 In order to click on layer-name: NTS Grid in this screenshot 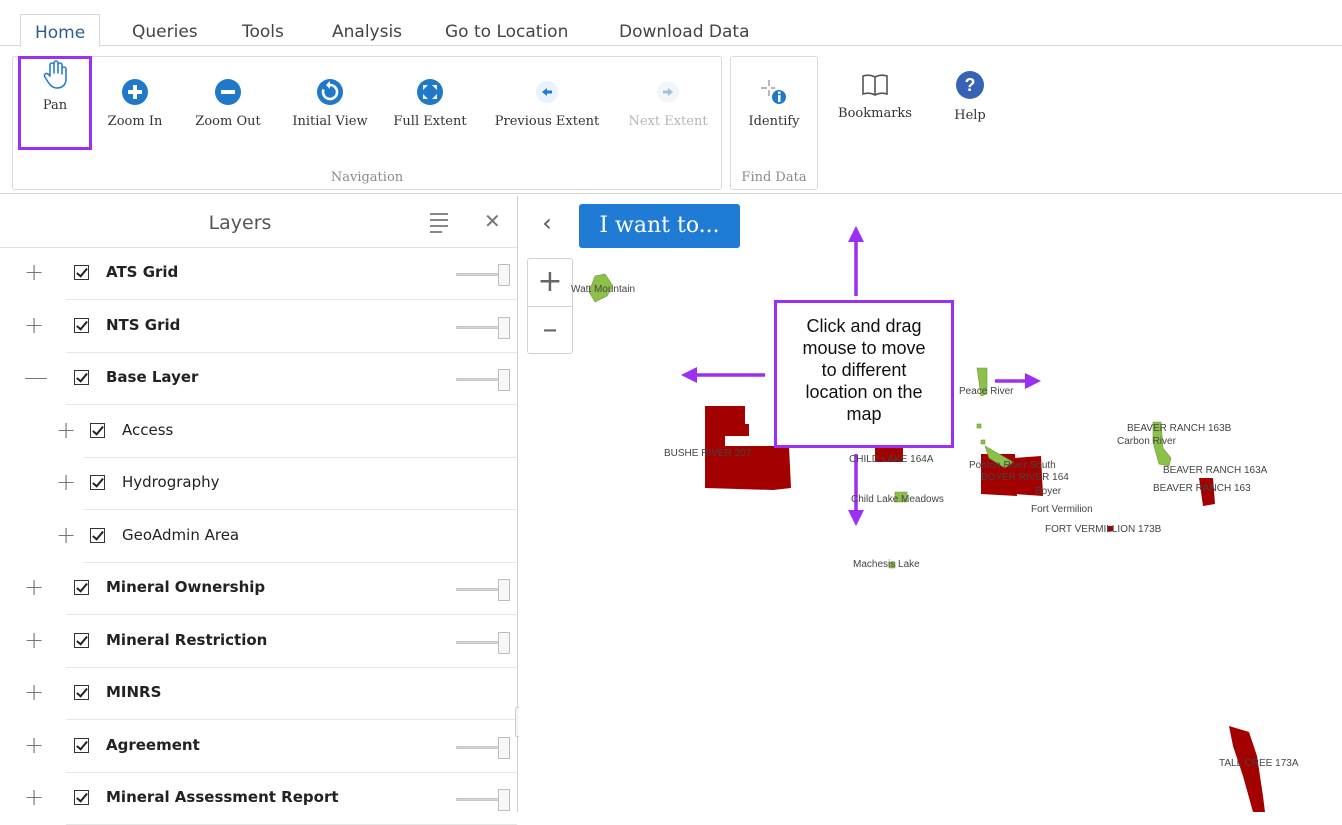, I will do `click(143, 324)`.